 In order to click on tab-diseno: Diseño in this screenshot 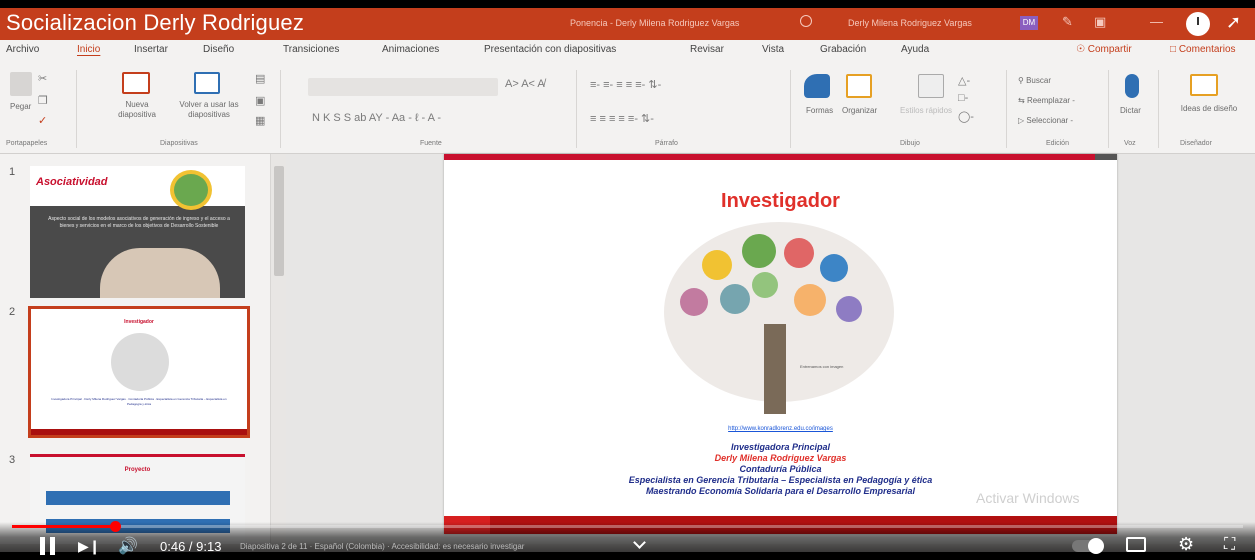, I will do `click(218, 49)`.